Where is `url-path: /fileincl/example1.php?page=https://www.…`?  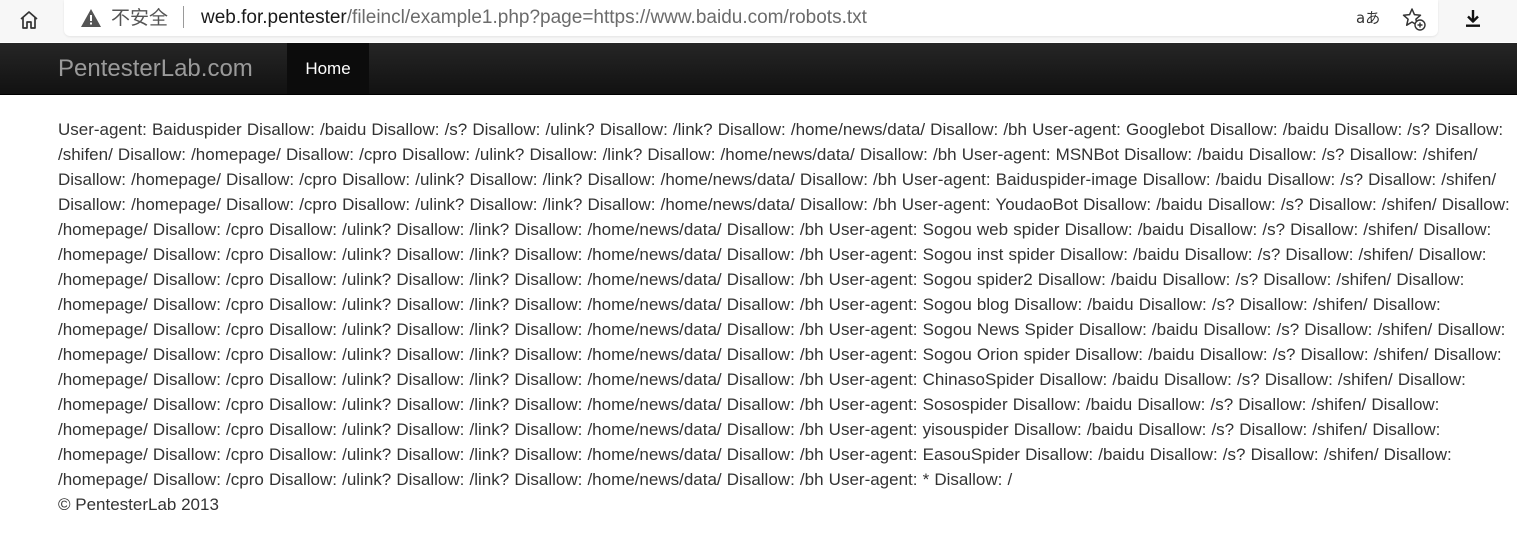
url-path: /fileincl/example1.php?page=https://www.… is located at coordinates (606, 17).